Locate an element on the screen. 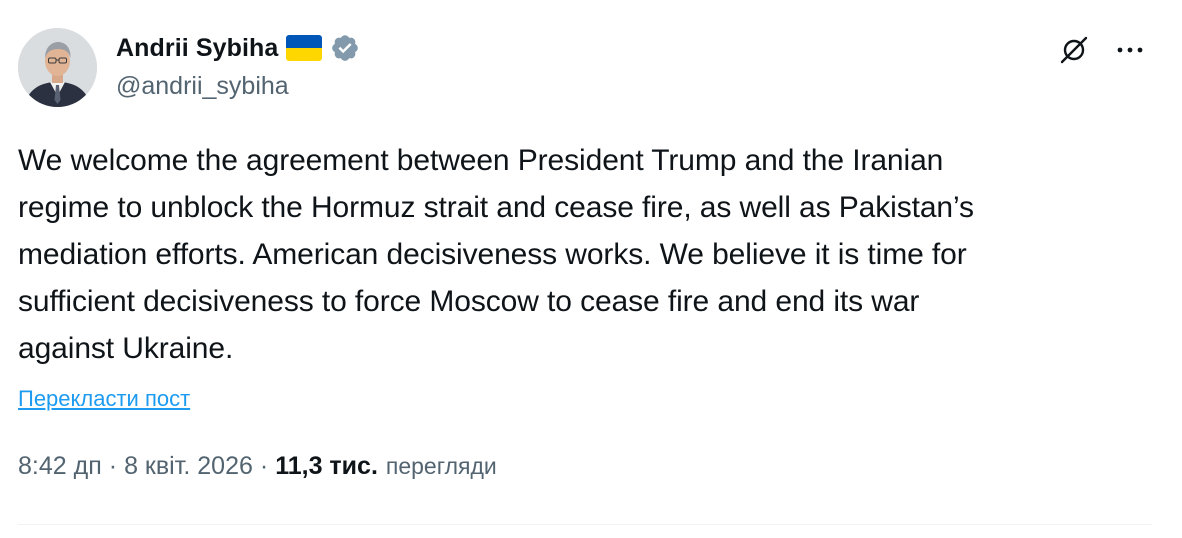  profile-photo-icon is located at coordinates (57, 67).